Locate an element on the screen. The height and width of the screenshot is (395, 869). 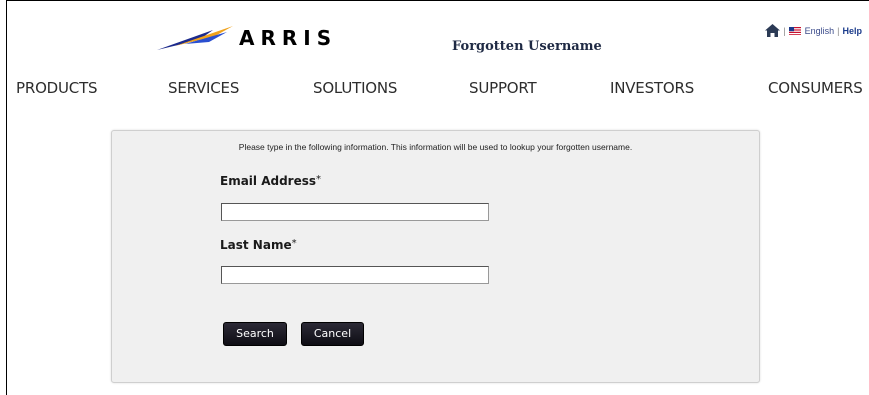
language-link: English is located at coordinates (820, 31).